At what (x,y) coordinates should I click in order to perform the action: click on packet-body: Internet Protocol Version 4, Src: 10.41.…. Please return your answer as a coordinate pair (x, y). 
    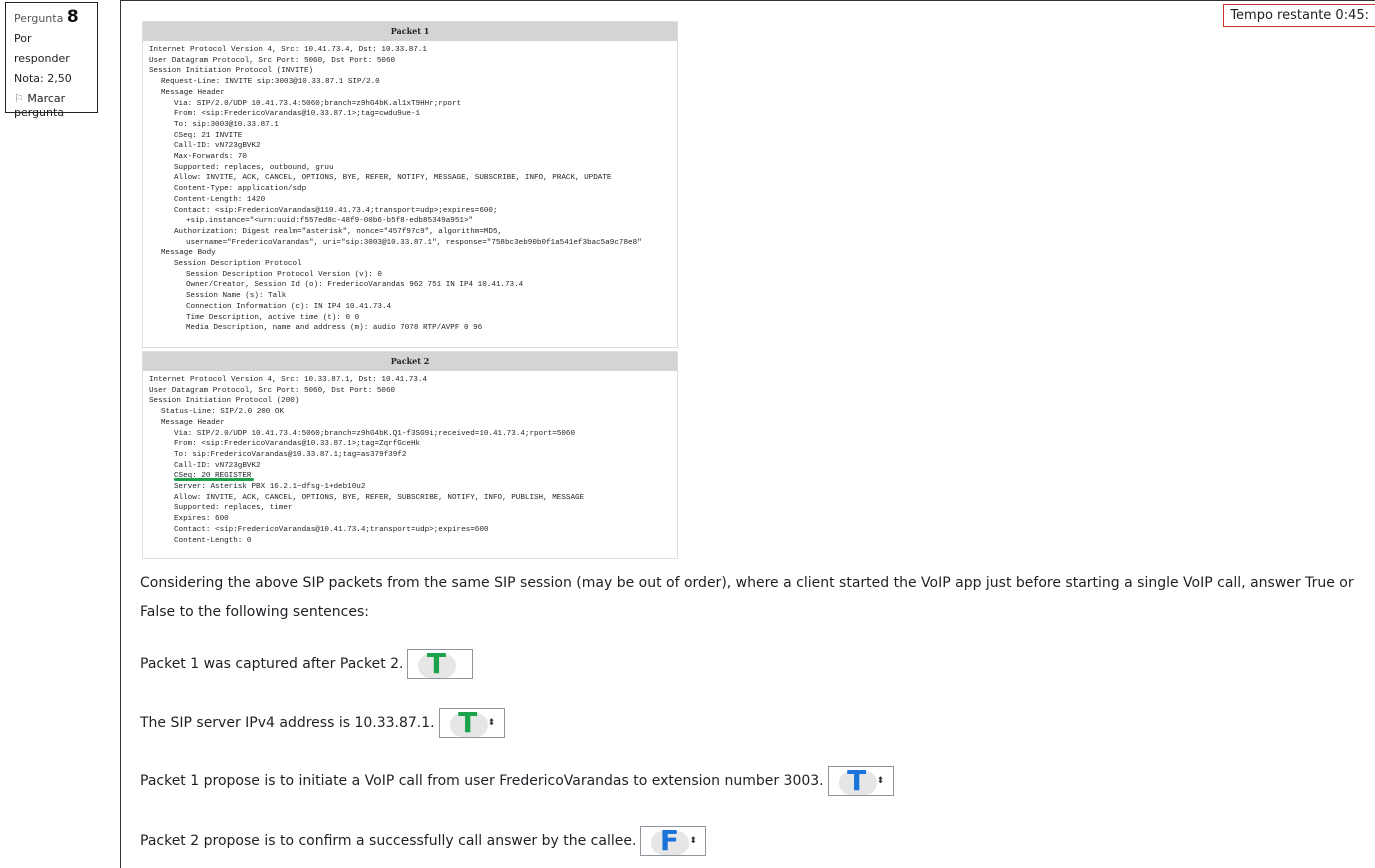
    Looking at the image, I should click on (410, 189).